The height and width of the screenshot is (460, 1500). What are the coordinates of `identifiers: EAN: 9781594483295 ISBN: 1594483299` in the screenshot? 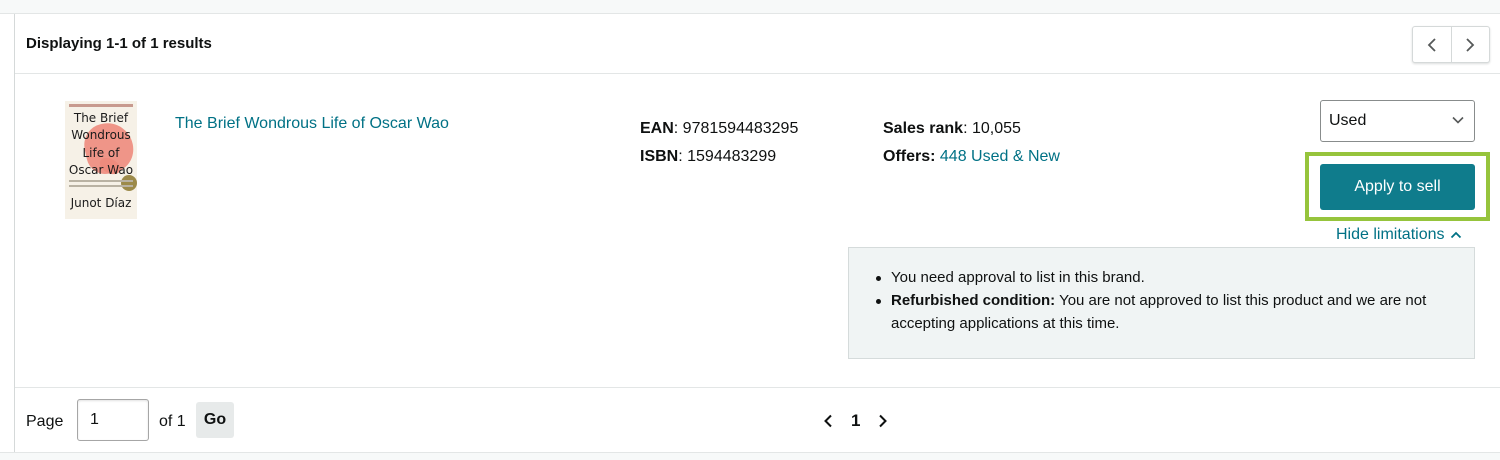 It's located at (719, 143).